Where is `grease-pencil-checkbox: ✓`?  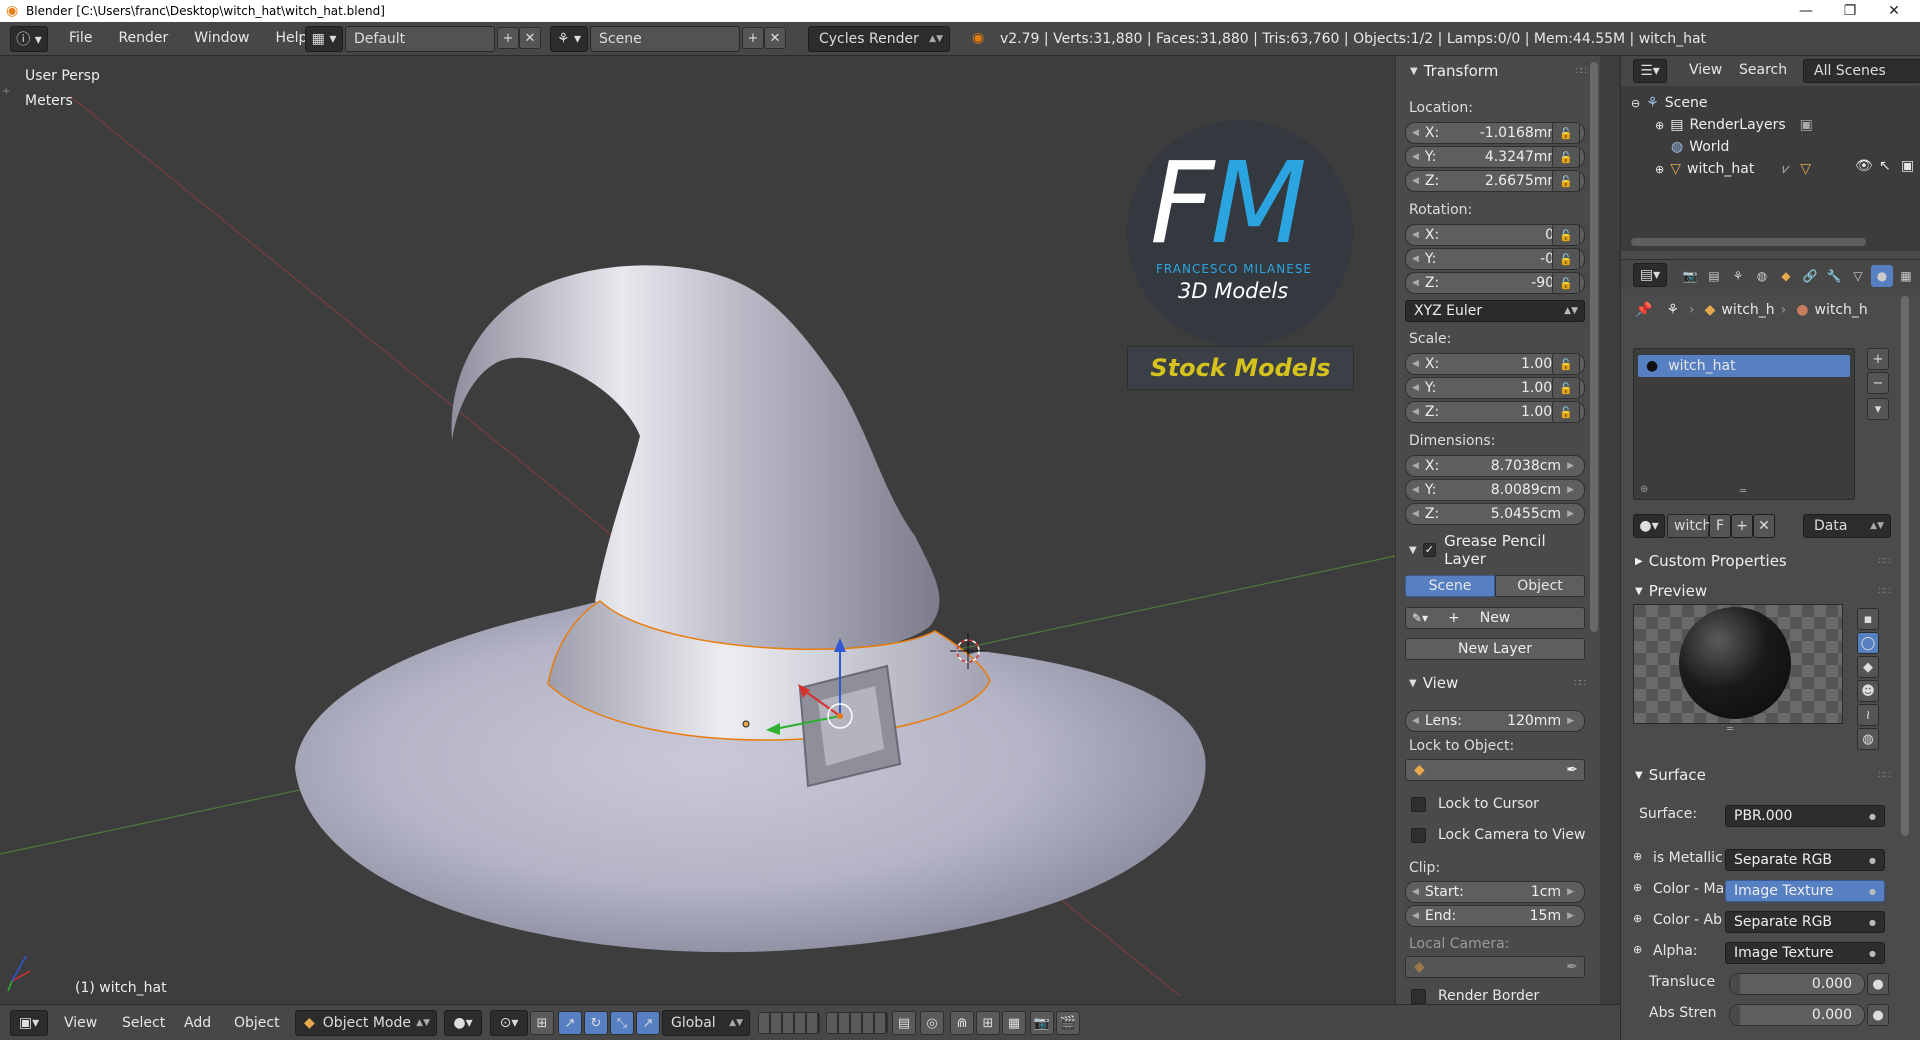
grease-pencil-checkbox: ✓ is located at coordinates (1429, 550).